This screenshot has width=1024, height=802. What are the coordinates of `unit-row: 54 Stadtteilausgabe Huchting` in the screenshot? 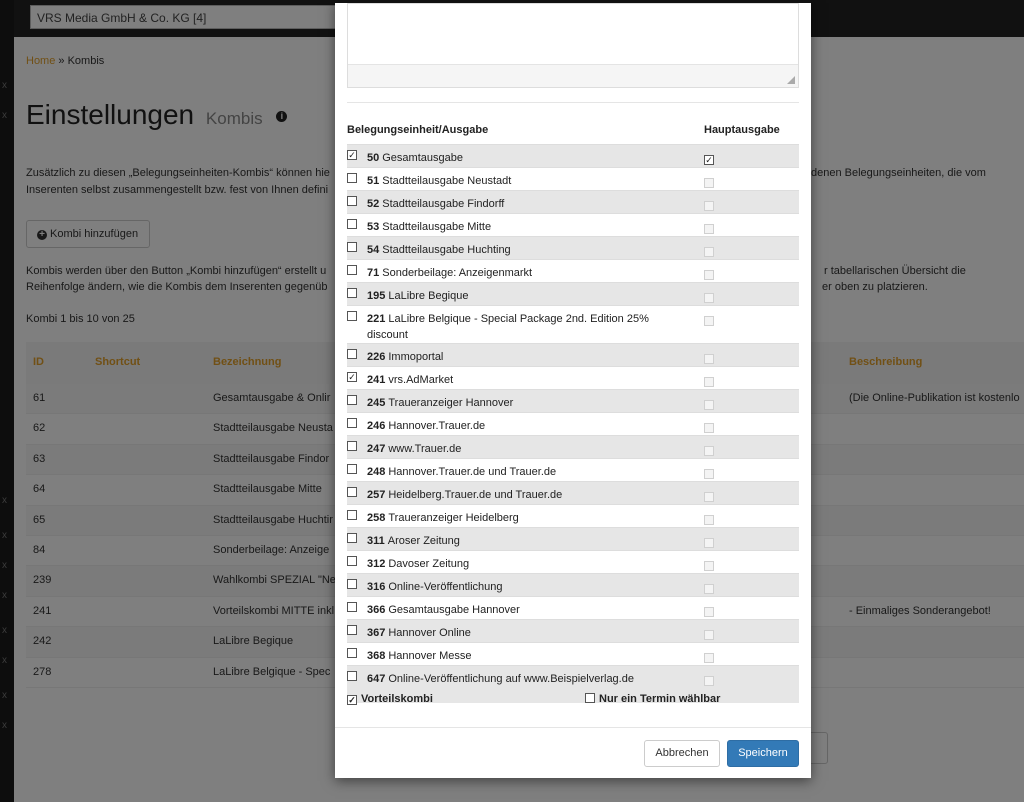 It's located at (573, 247).